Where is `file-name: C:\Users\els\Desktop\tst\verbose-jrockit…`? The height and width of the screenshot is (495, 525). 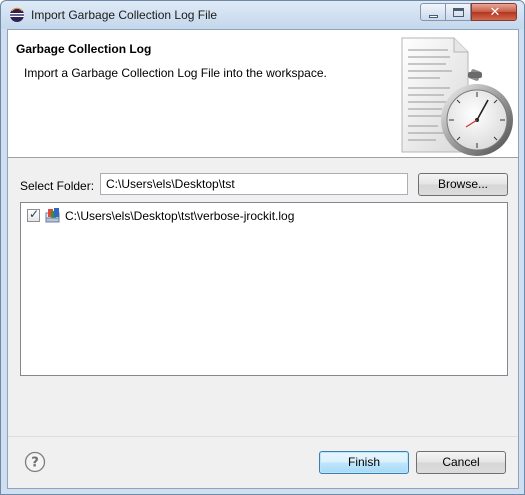 file-name: C:\Users\els\Desktop\tst\verbose-jrockit… is located at coordinates (180, 216).